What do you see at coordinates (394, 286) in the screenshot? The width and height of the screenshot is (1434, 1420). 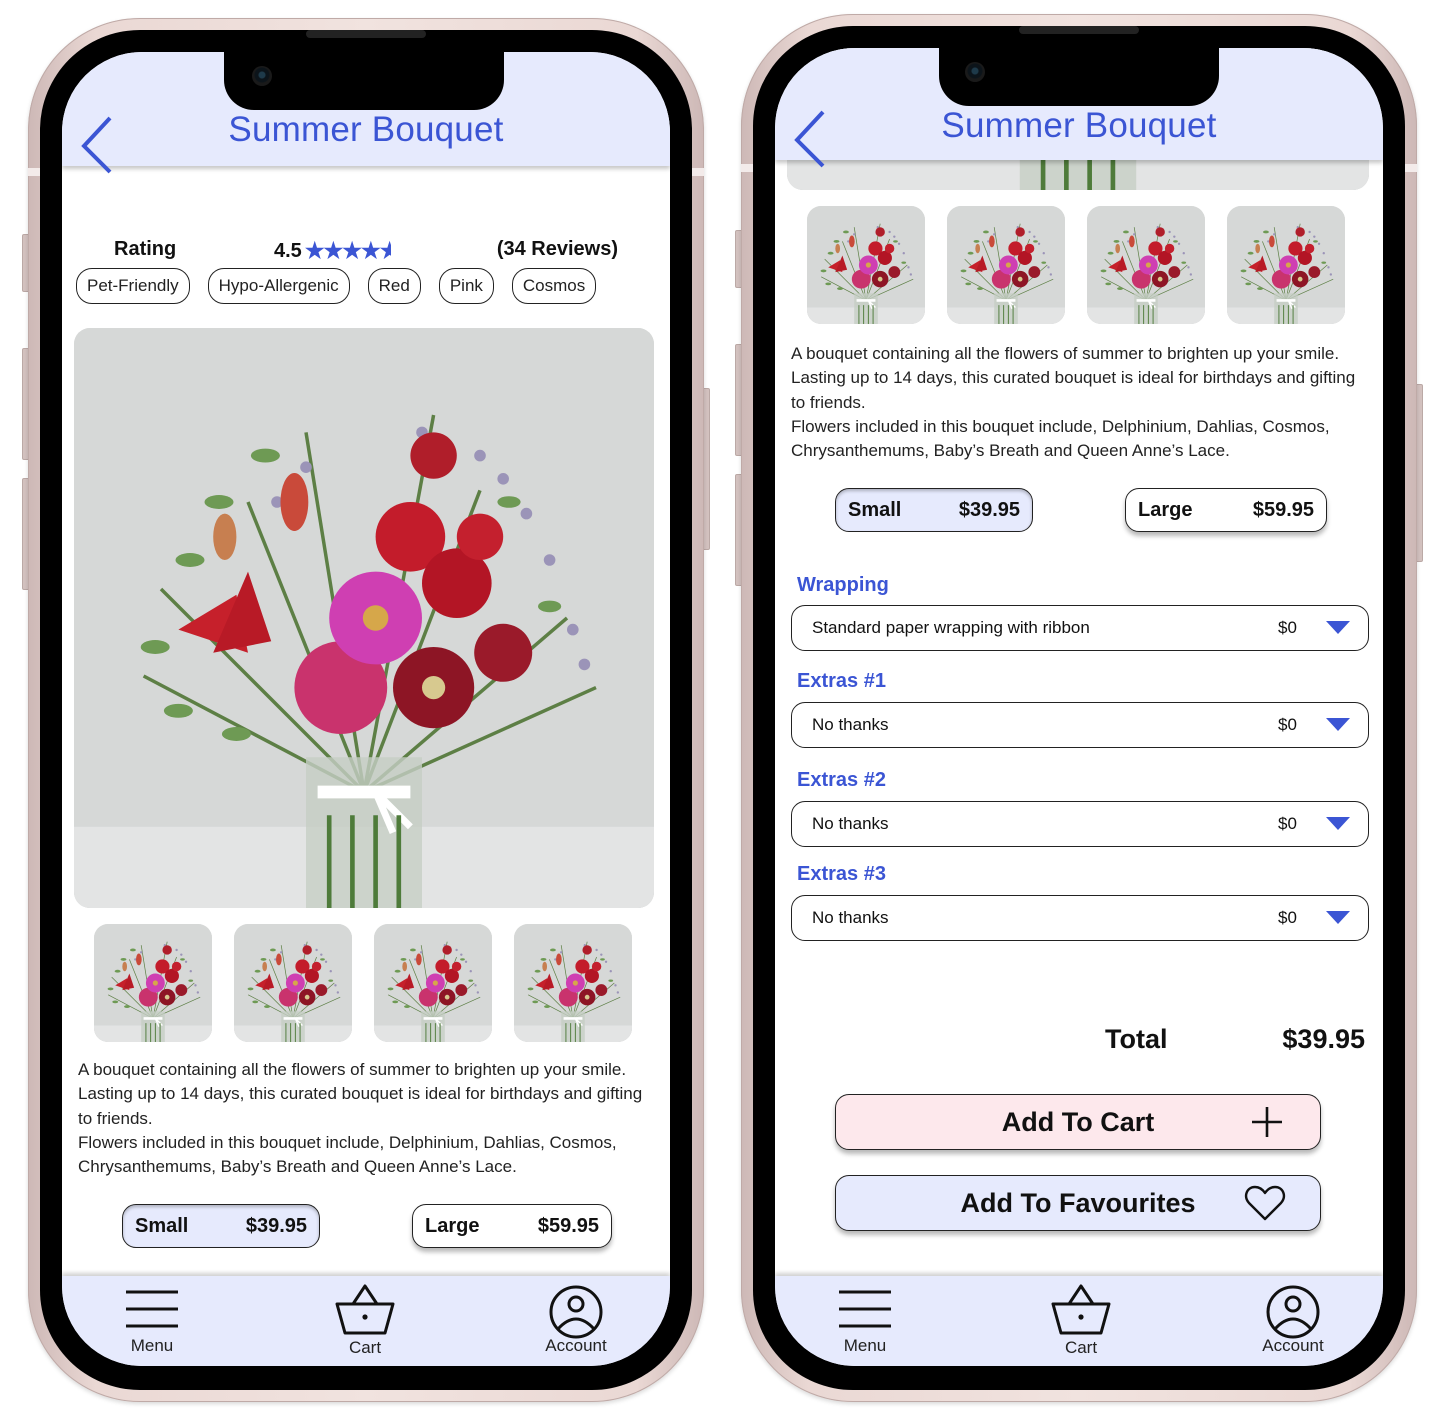 I see `tag-chip: Red` at bounding box center [394, 286].